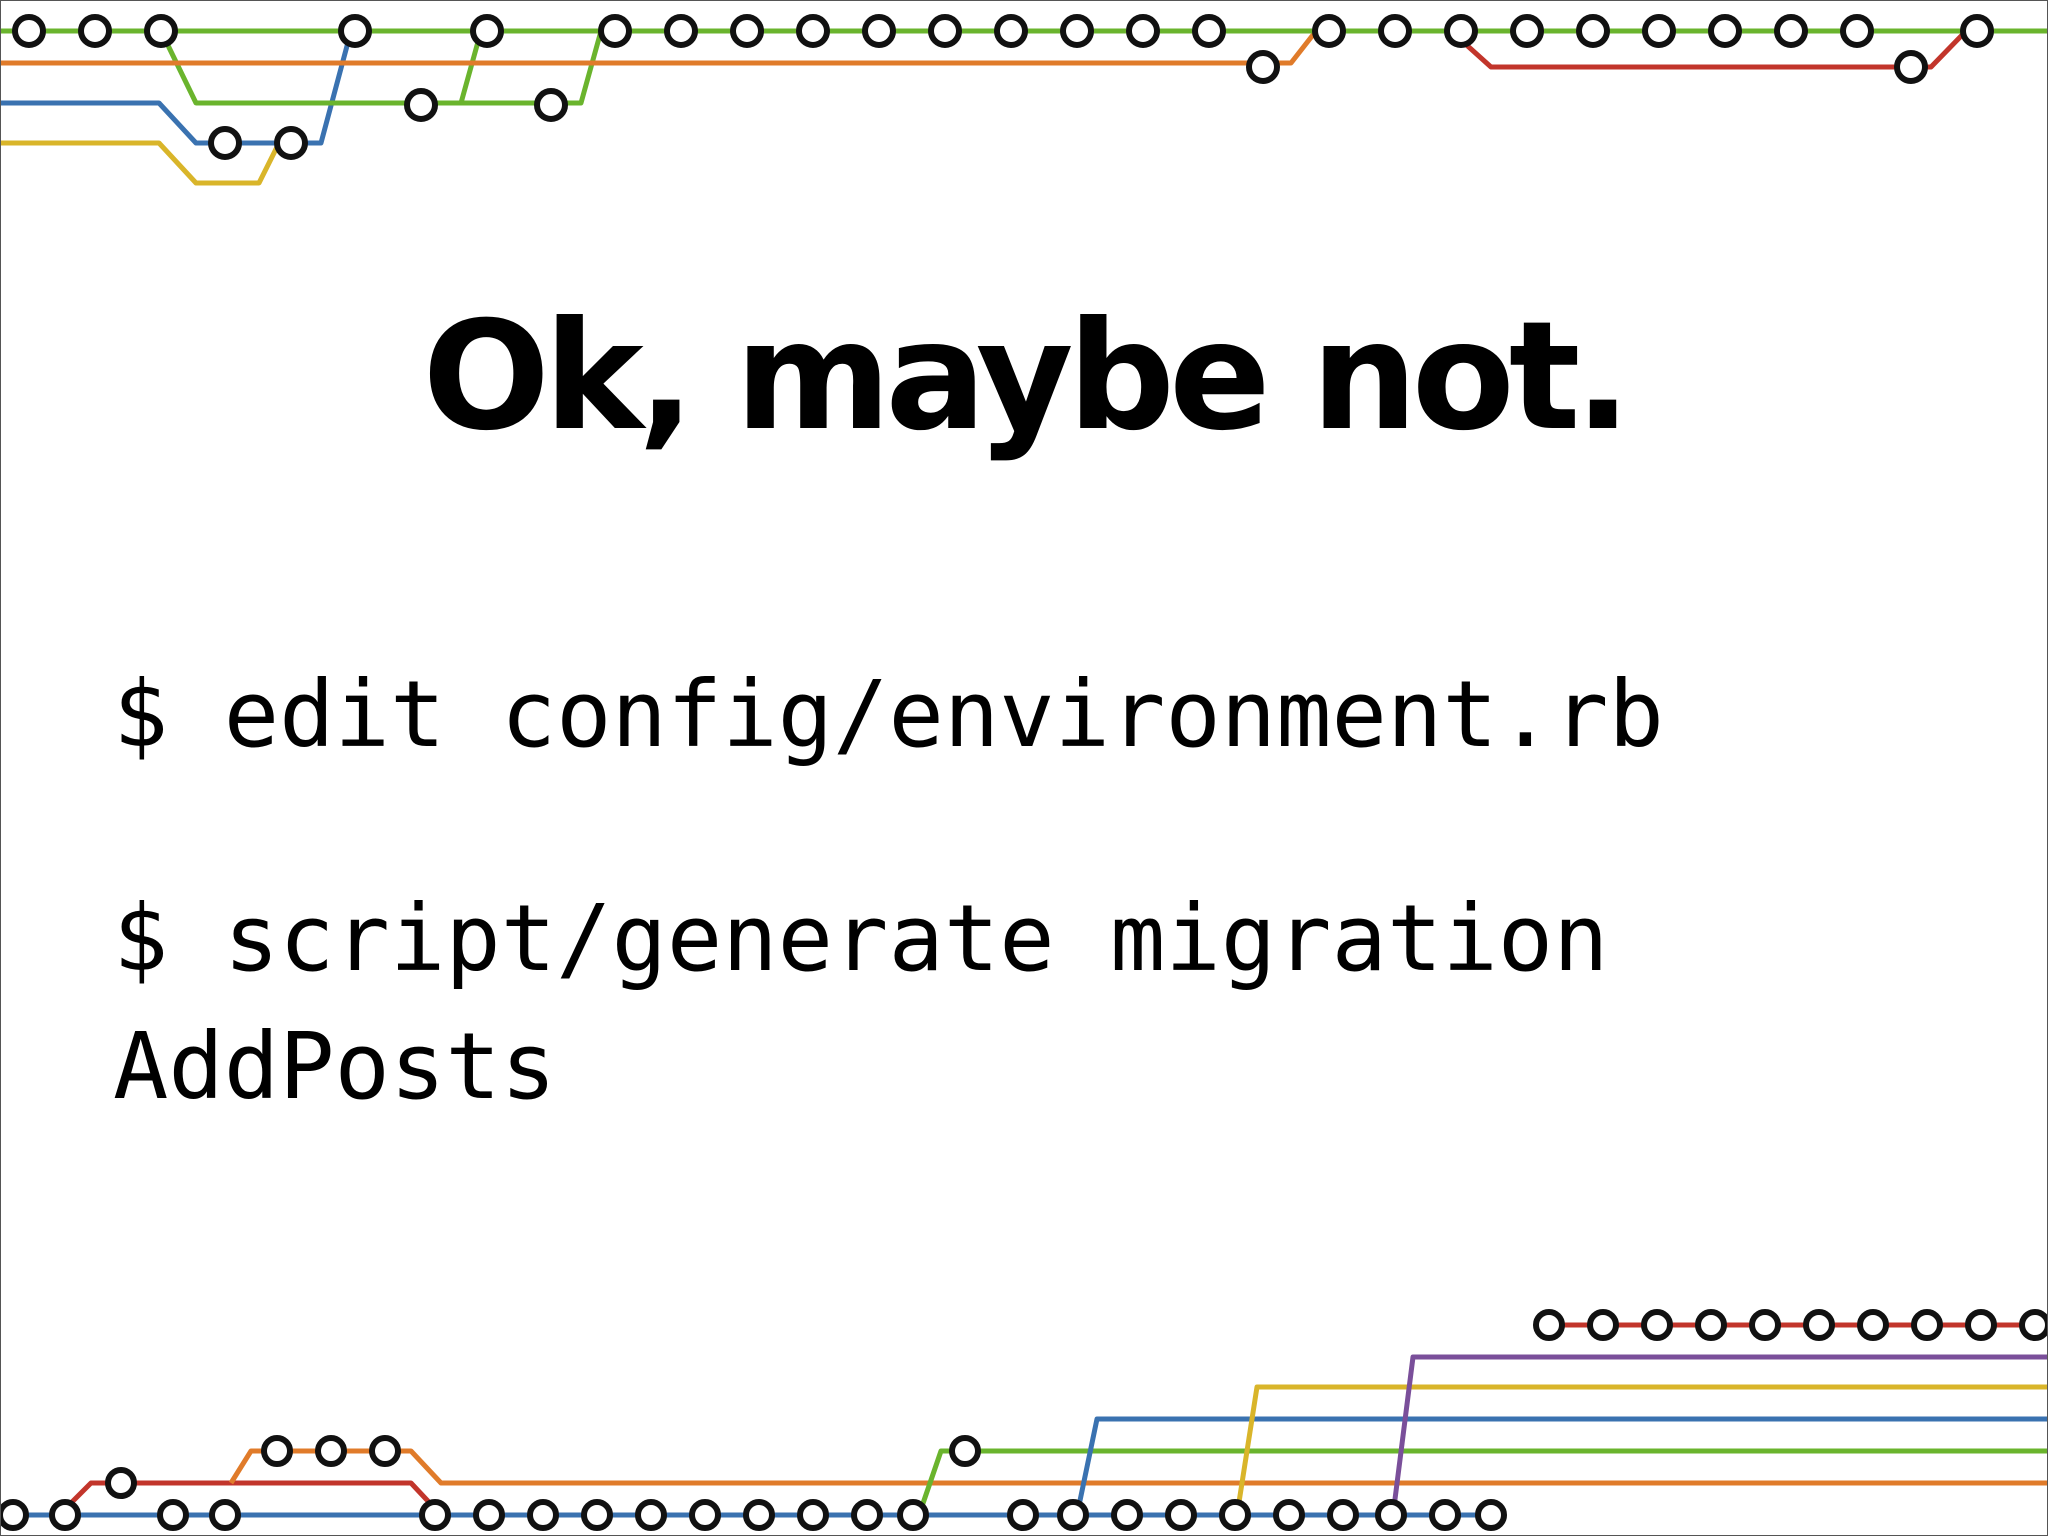 This screenshot has height=1536, width=2048. I want to click on command-line-generate-migration: $ script/generate migration AddPosts, so click(861, 1002).